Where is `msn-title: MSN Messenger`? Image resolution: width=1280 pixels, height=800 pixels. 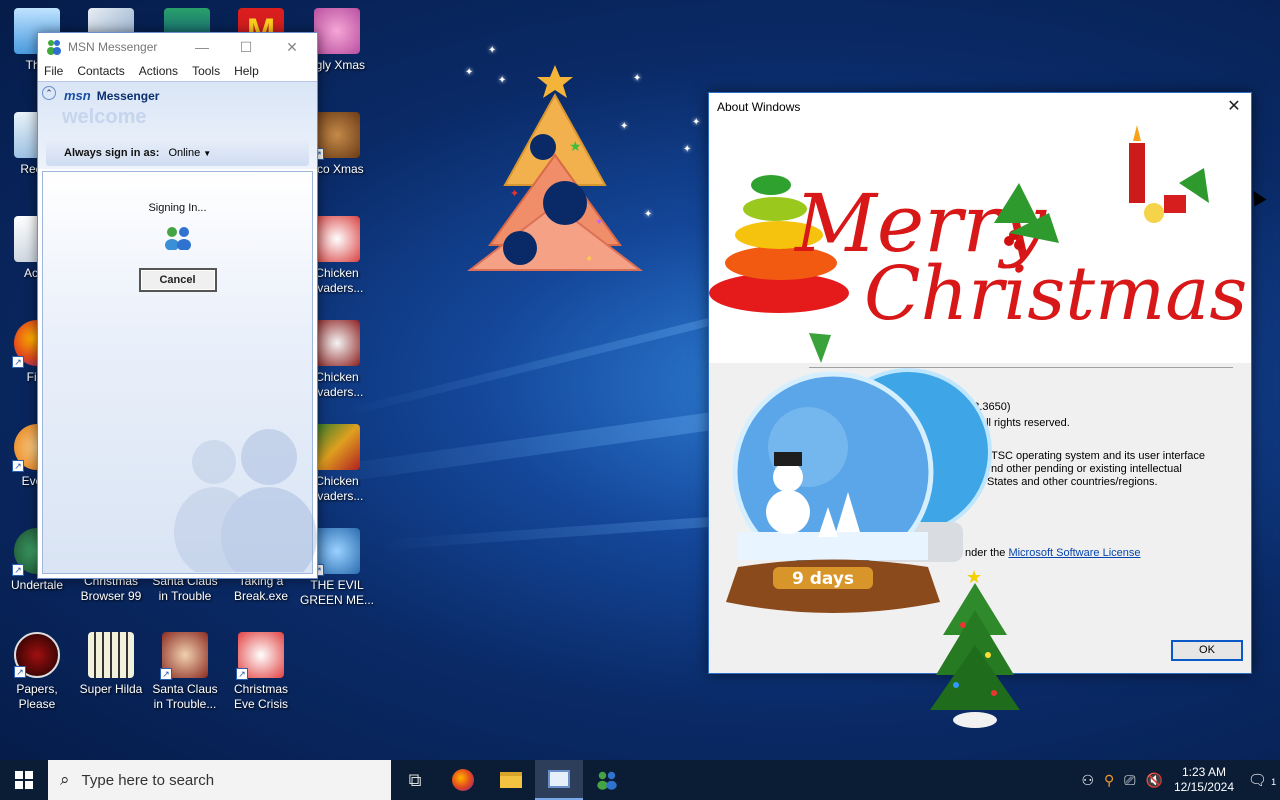 msn-title: MSN Messenger is located at coordinates (113, 47).